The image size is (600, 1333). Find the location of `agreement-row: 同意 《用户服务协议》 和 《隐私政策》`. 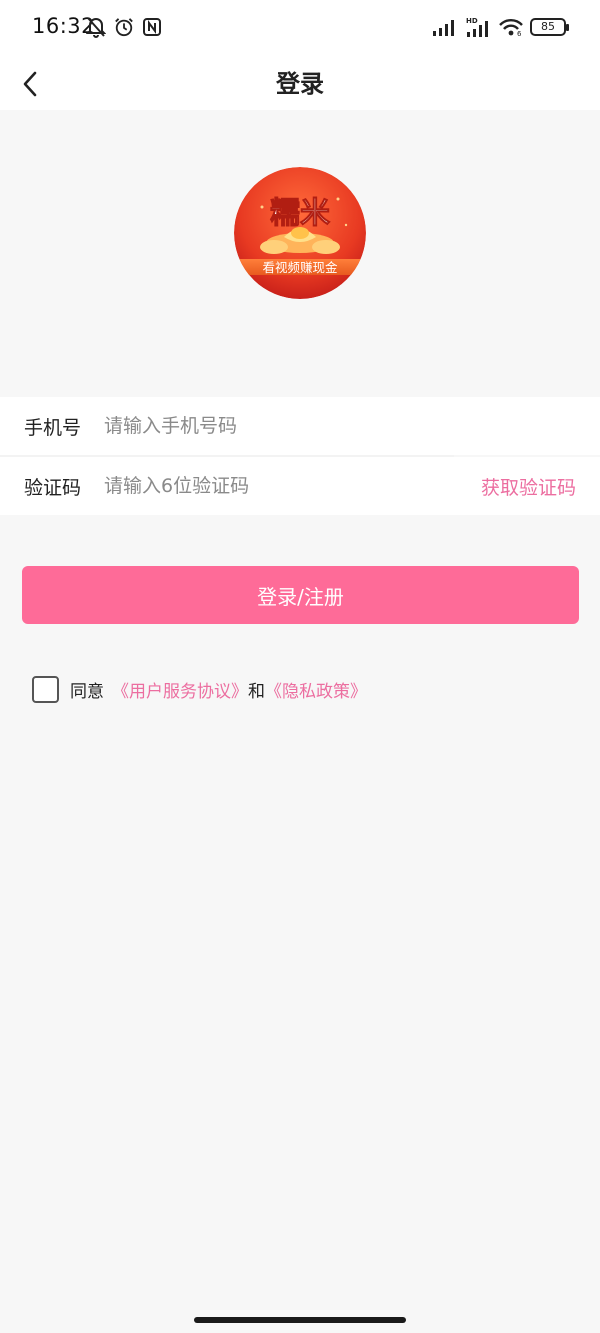

agreement-row: 同意 《用户服务协议》 和 《隐私政策》 is located at coordinates (199, 689).